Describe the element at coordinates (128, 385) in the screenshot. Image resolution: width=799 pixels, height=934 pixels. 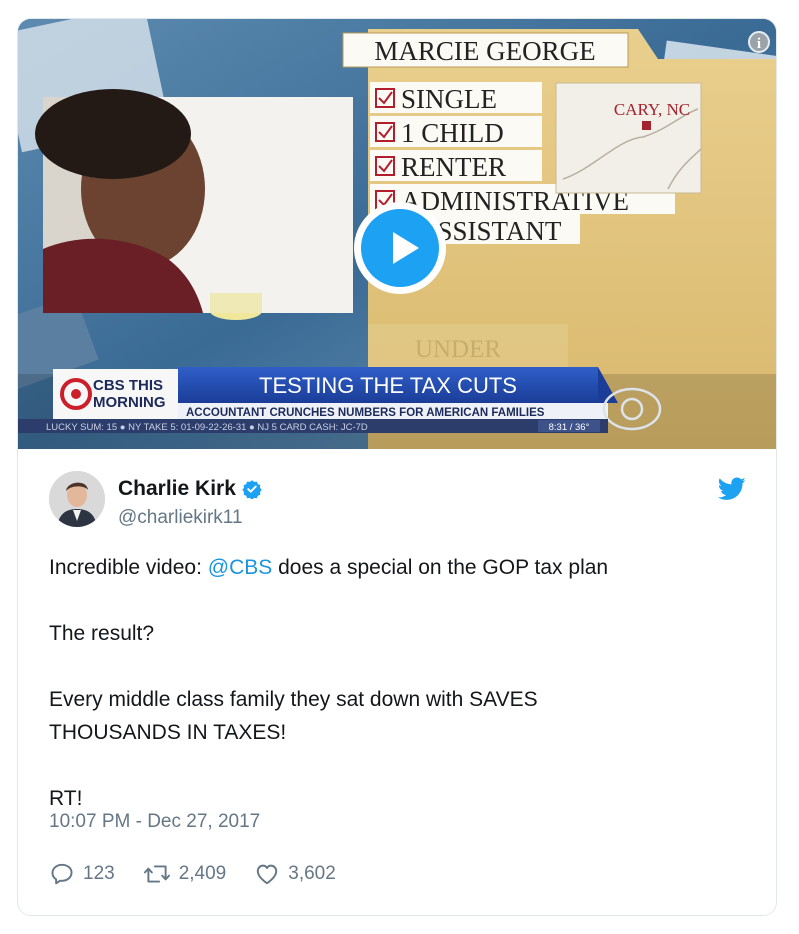
I see `cbs-logo-line1: CBS THIS` at that location.